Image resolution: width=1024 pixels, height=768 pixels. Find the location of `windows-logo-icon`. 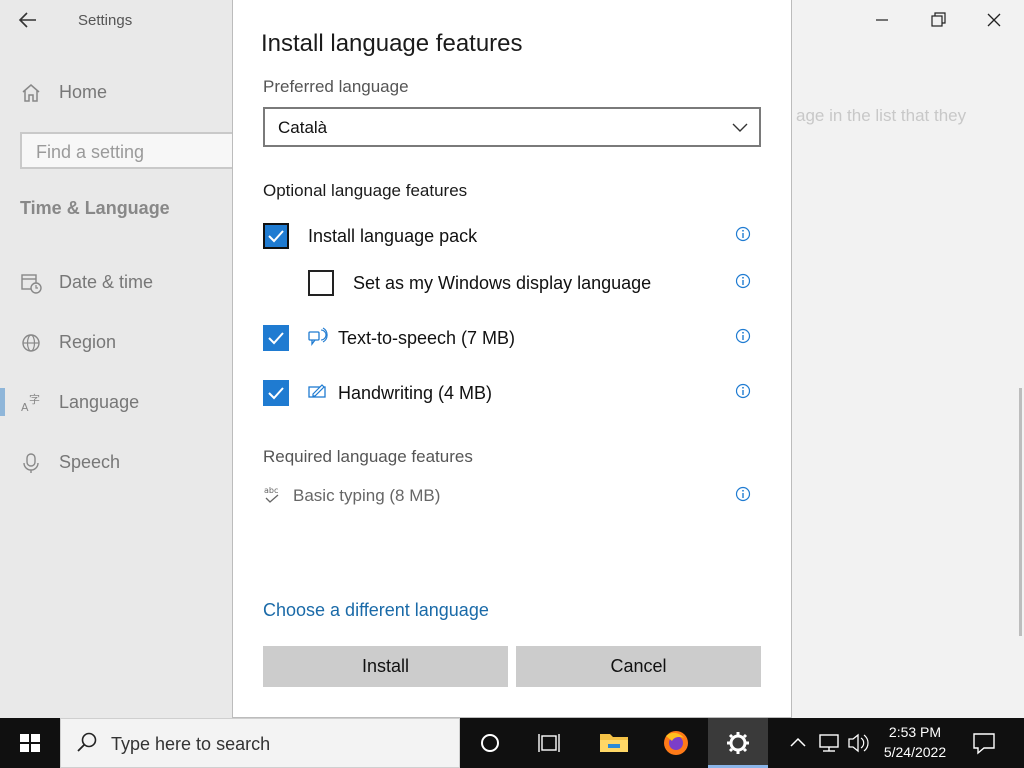

windows-logo-icon is located at coordinates (30, 743).